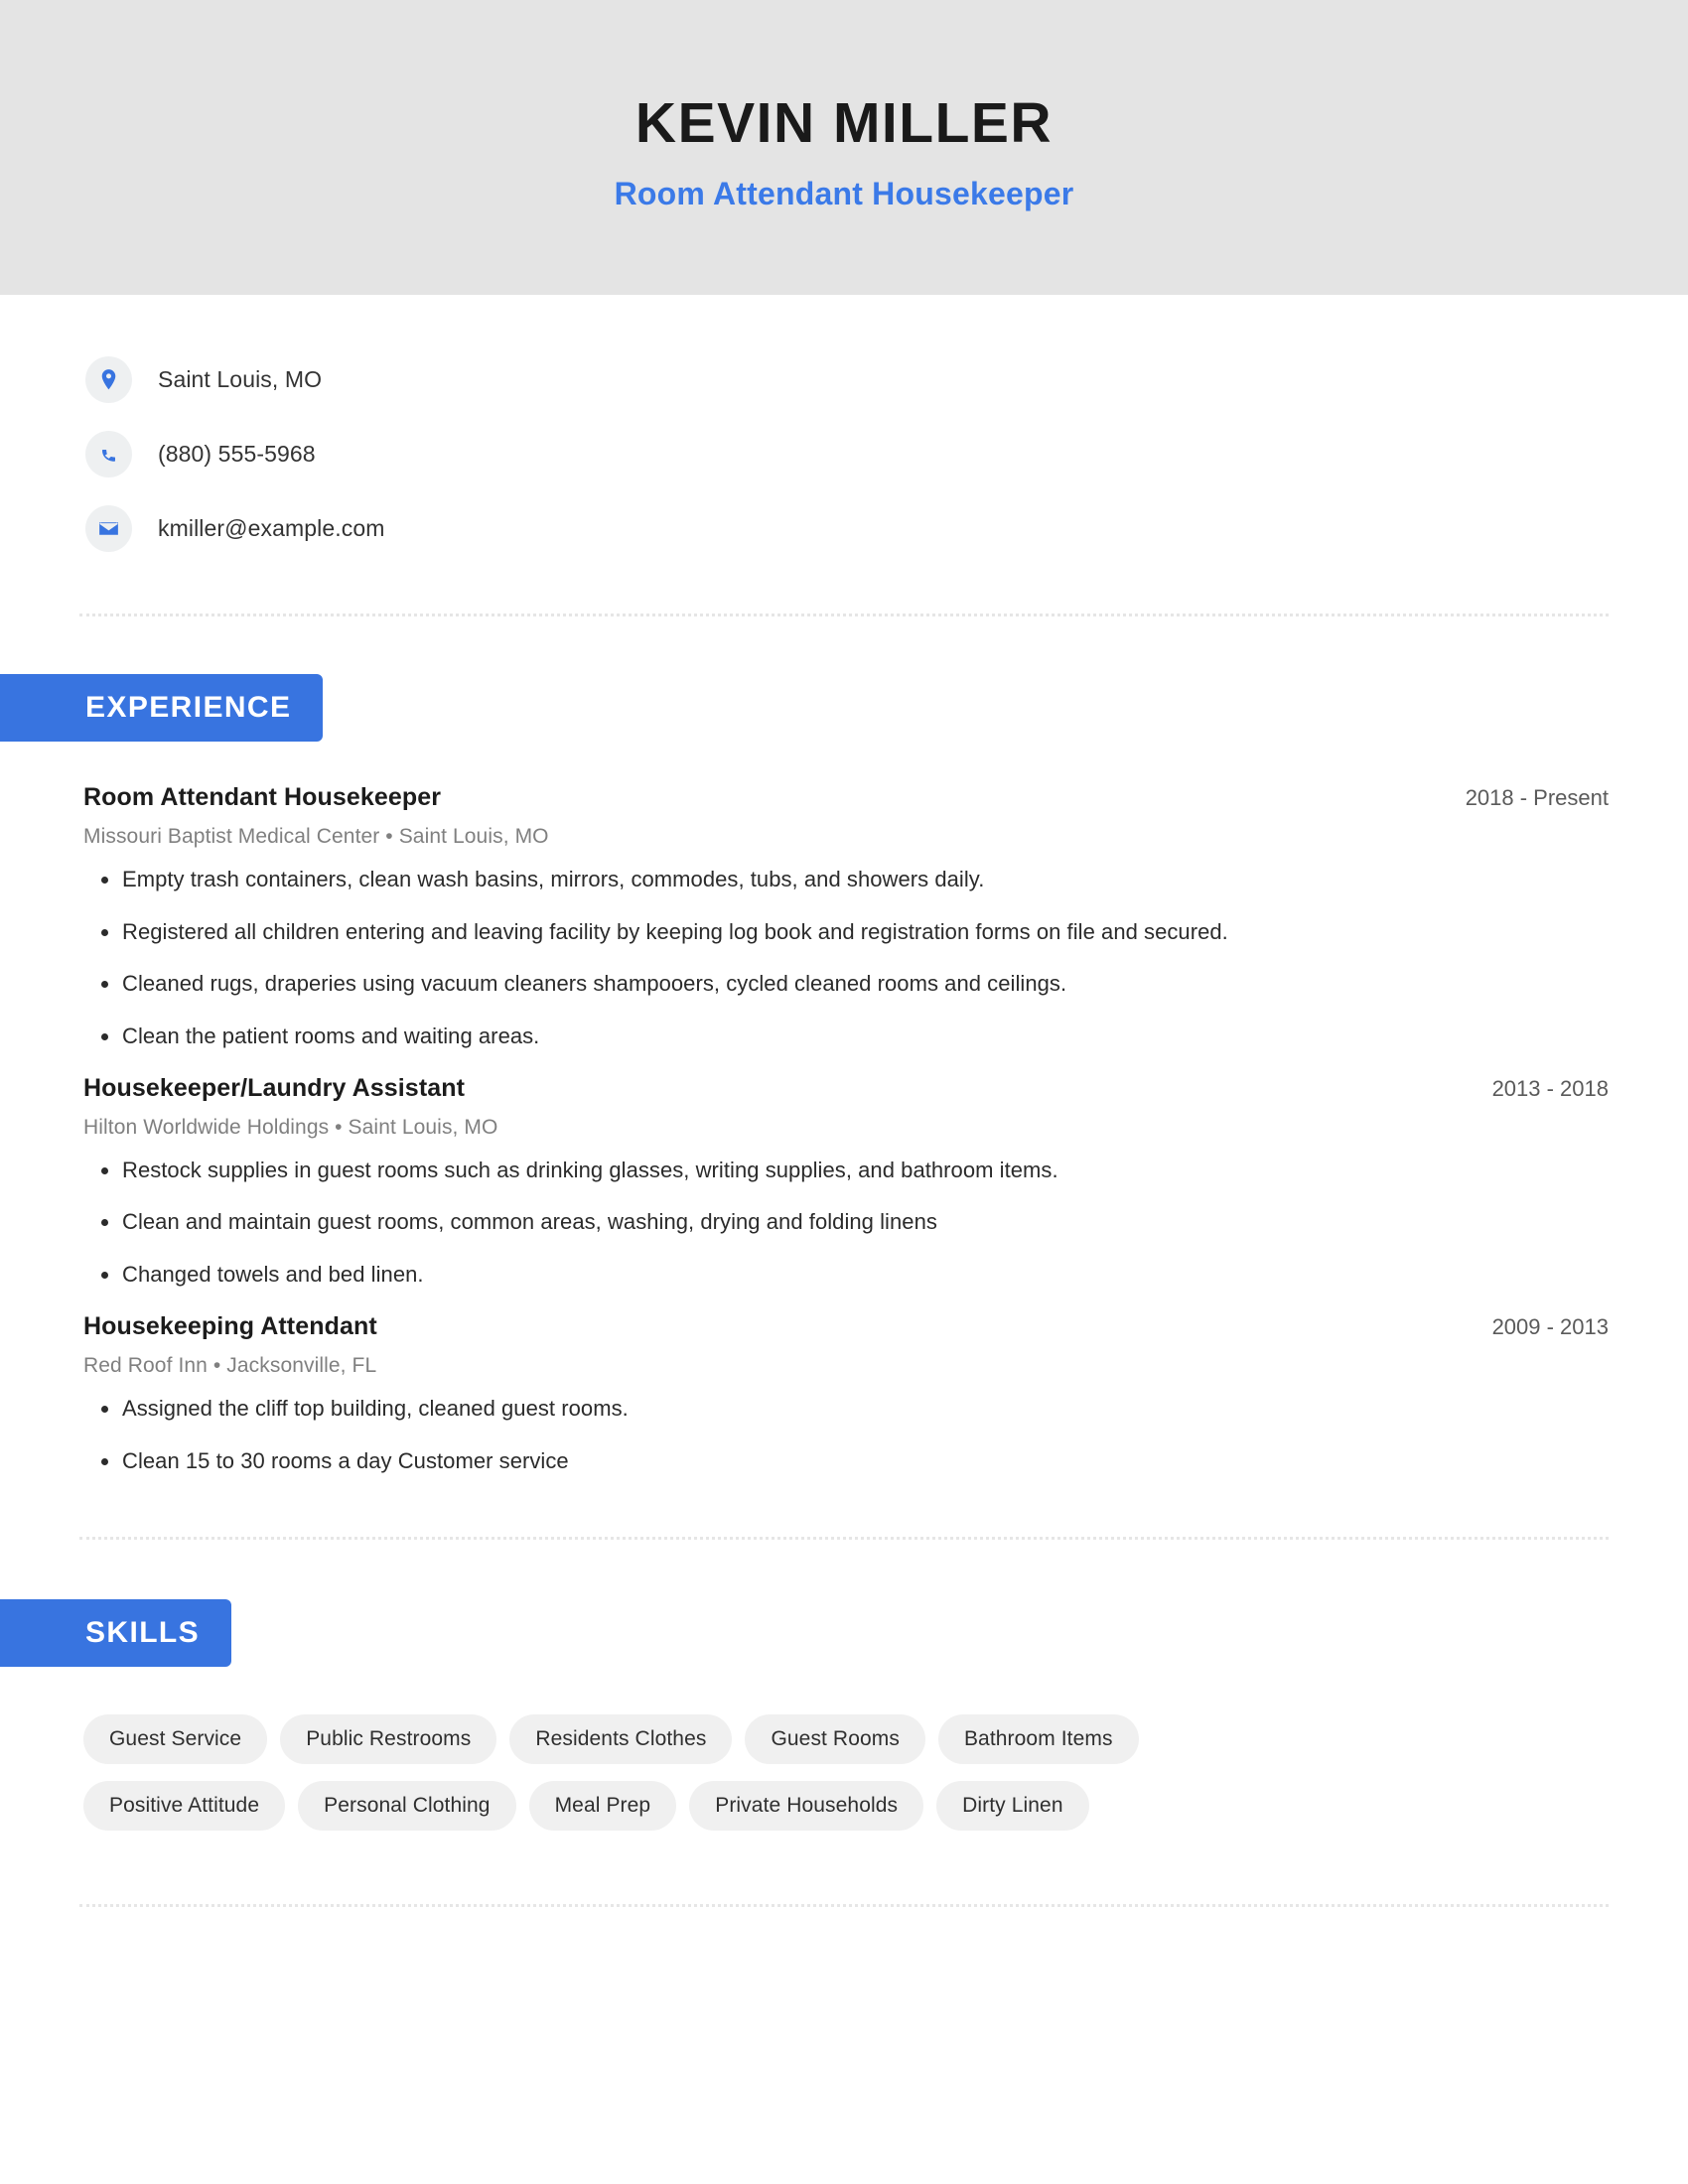  What do you see at coordinates (108, 528) in the screenshot?
I see `envelope-icon` at bounding box center [108, 528].